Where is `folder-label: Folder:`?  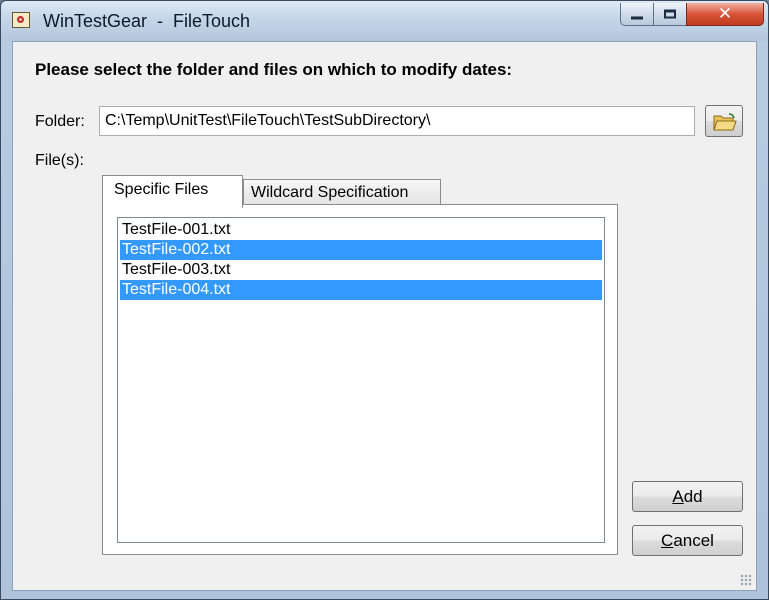 folder-label: Folder: is located at coordinates (60, 121).